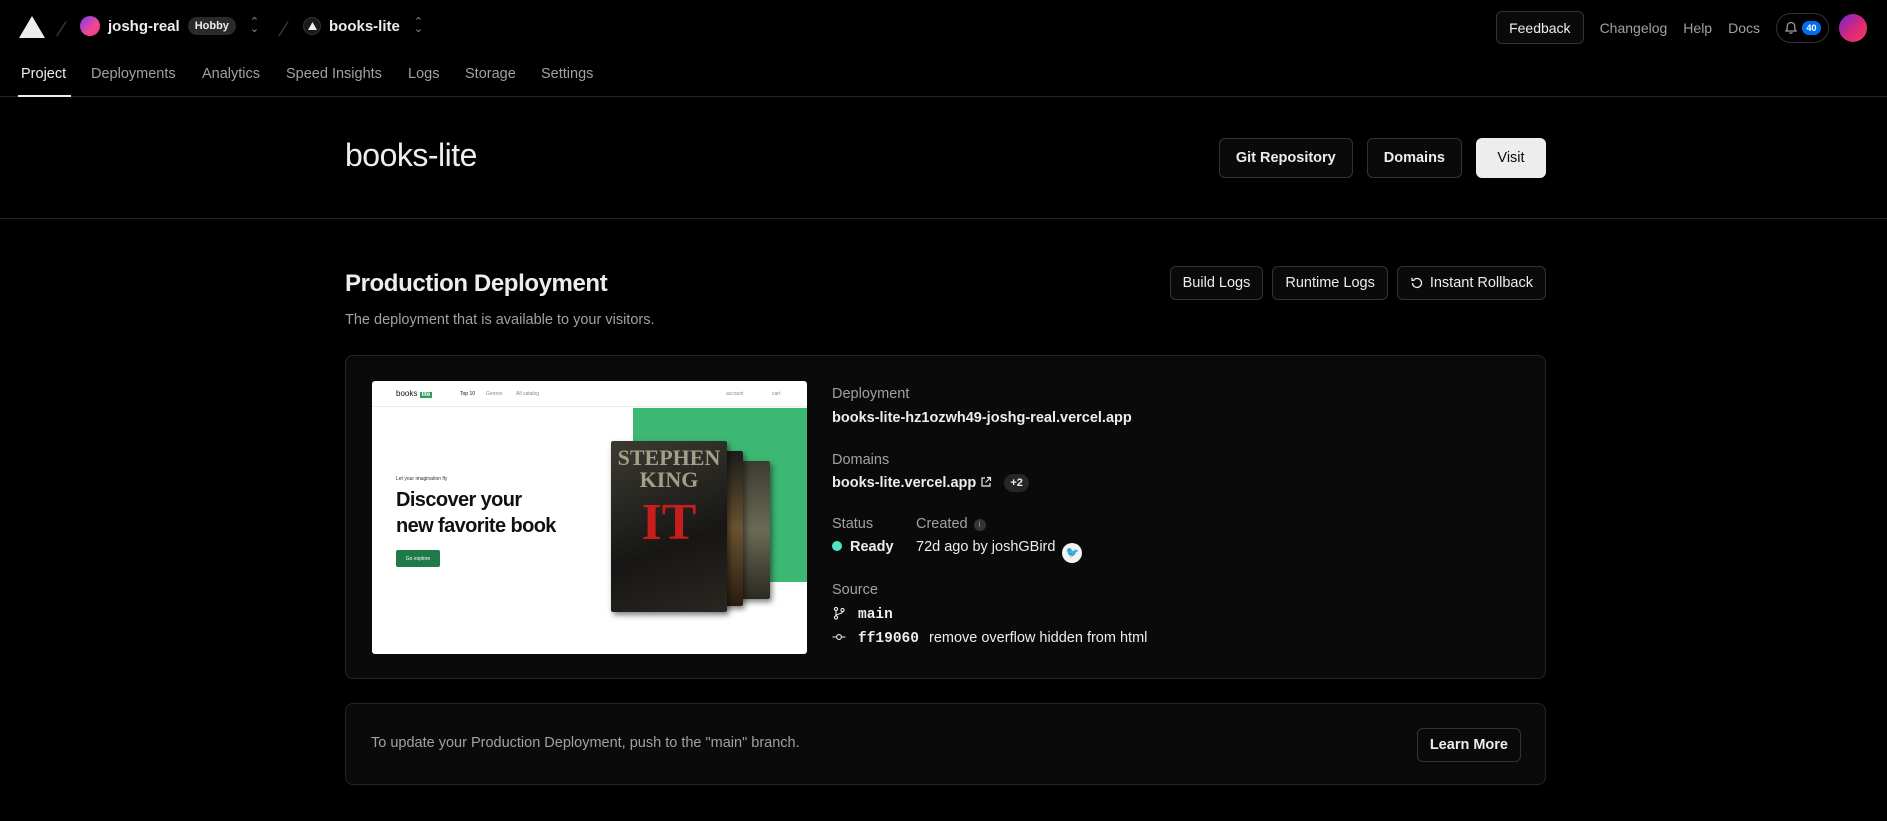  What do you see at coordinates (90, 26) in the screenshot?
I see `team-avatar` at bounding box center [90, 26].